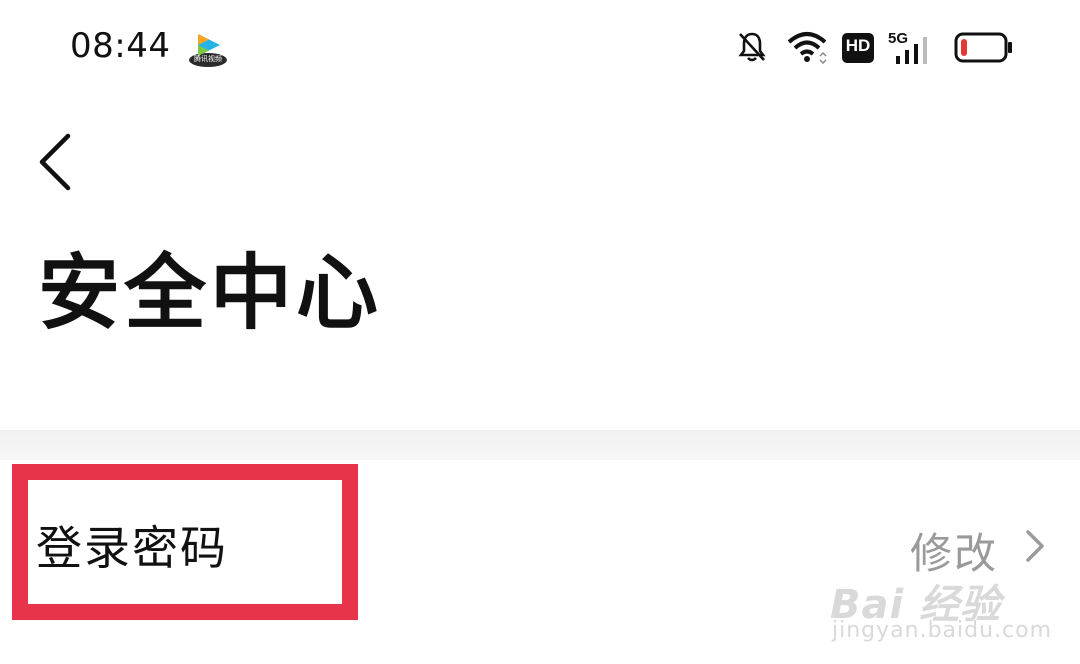 This screenshot has height=664, width=1080. What do you see at coordinates (540, 445) in the screenshot?
I see `section-divider` at bounding box center [540, 445].